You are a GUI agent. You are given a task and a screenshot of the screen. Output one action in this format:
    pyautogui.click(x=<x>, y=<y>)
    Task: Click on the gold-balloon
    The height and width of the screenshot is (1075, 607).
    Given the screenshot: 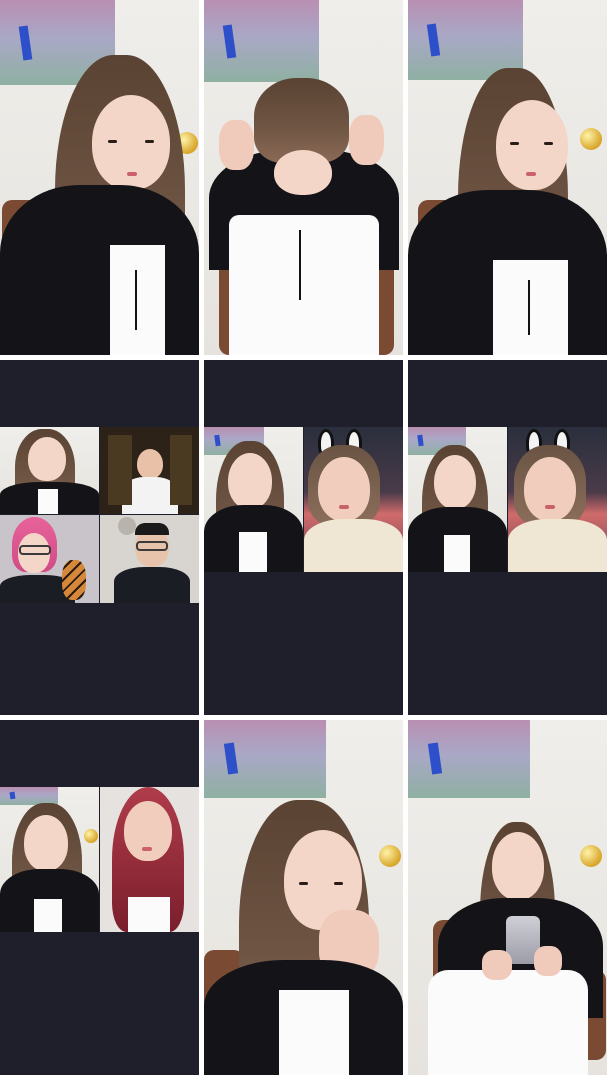 What is the action you would take?
    pyautogui.click(x=591, y=139)
    